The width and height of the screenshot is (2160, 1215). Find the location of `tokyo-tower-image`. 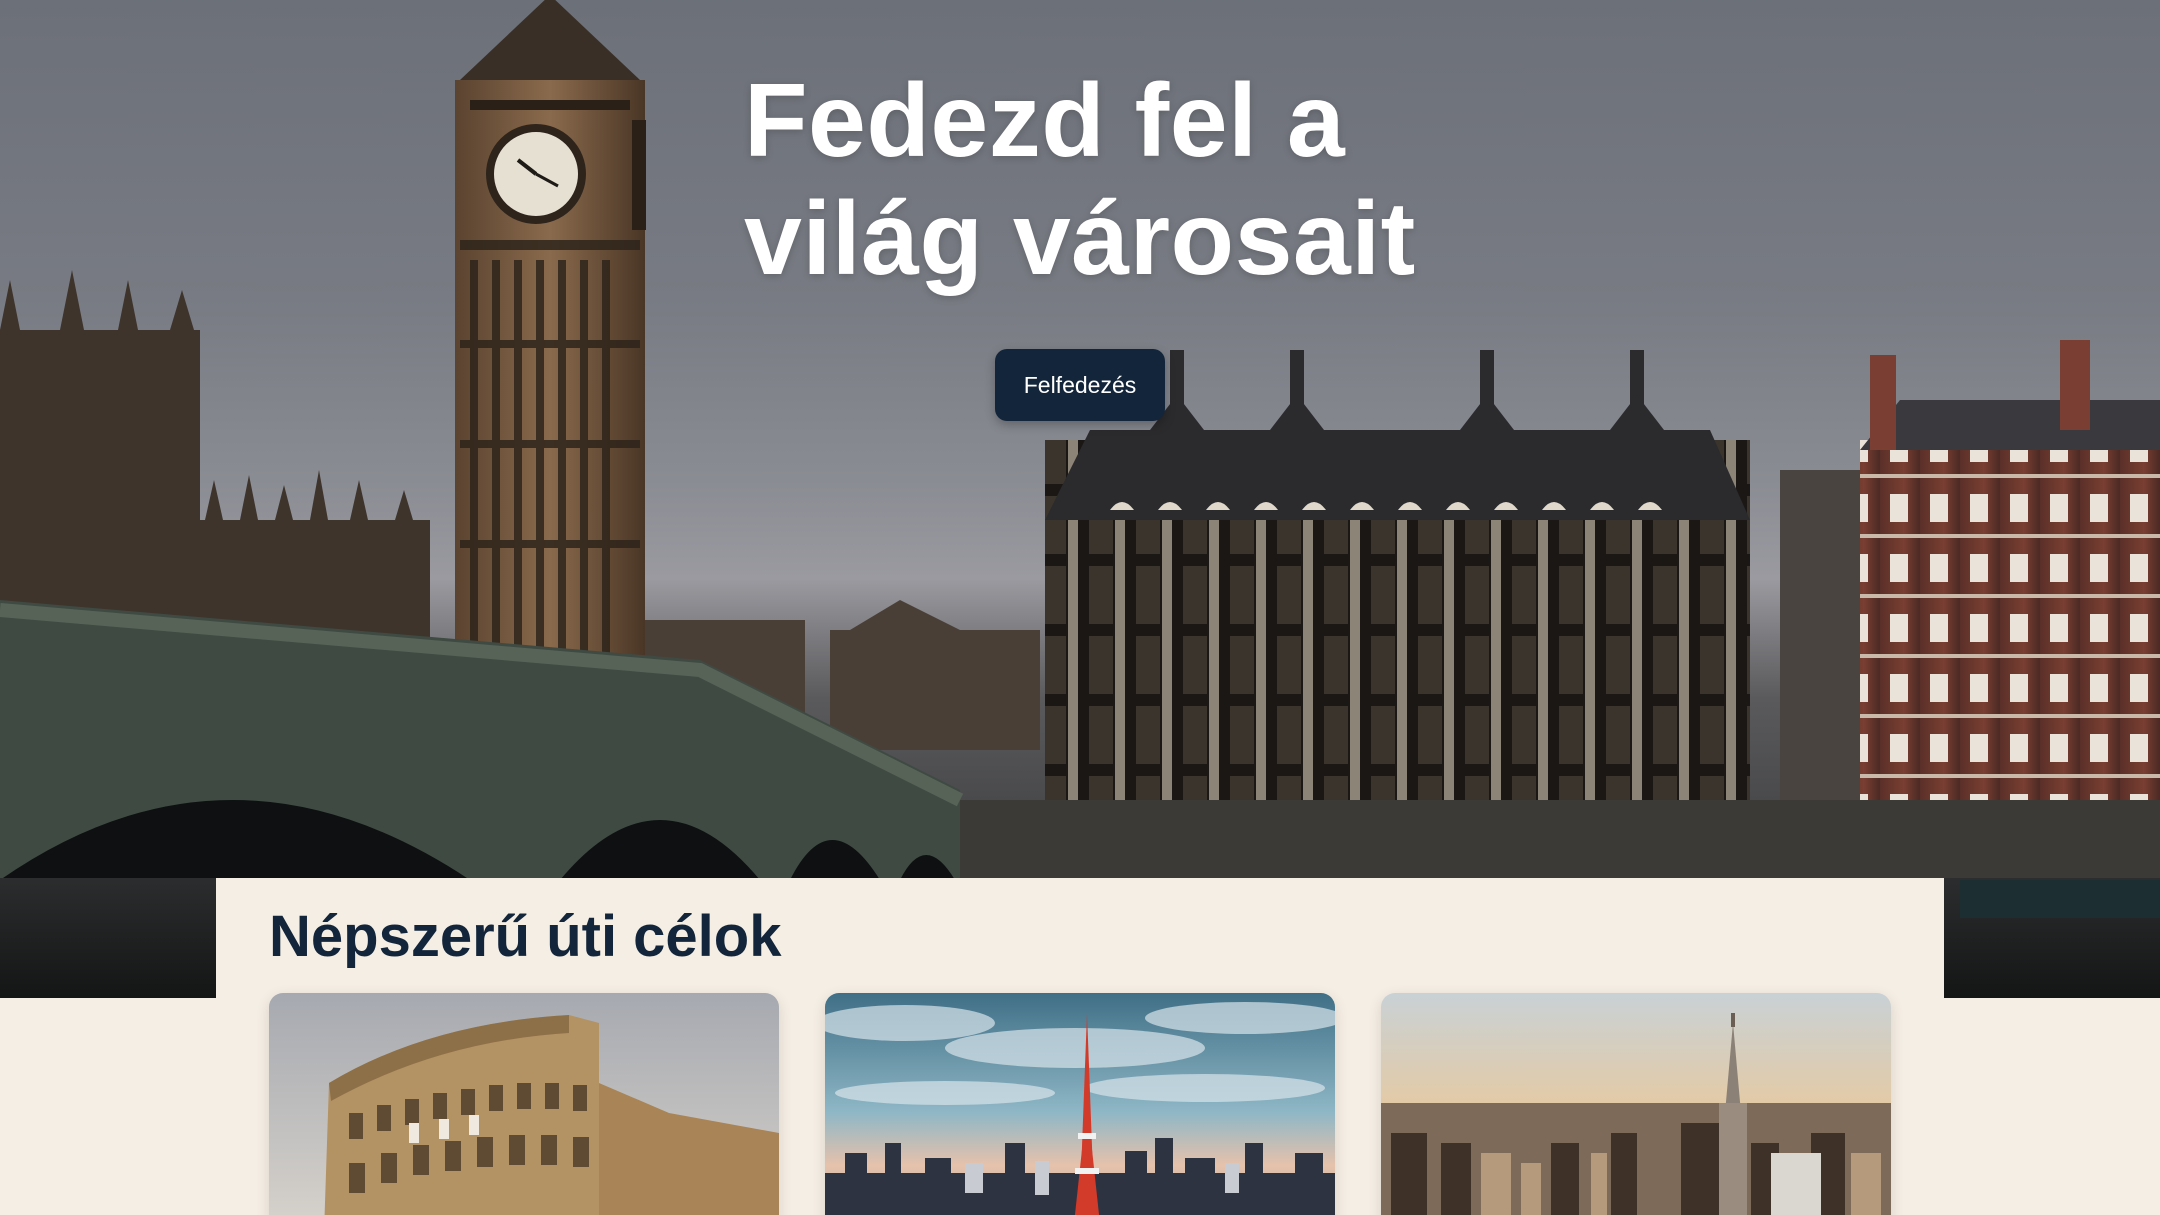

tokyo-tower-image is located at coordinates (1080, 1104).